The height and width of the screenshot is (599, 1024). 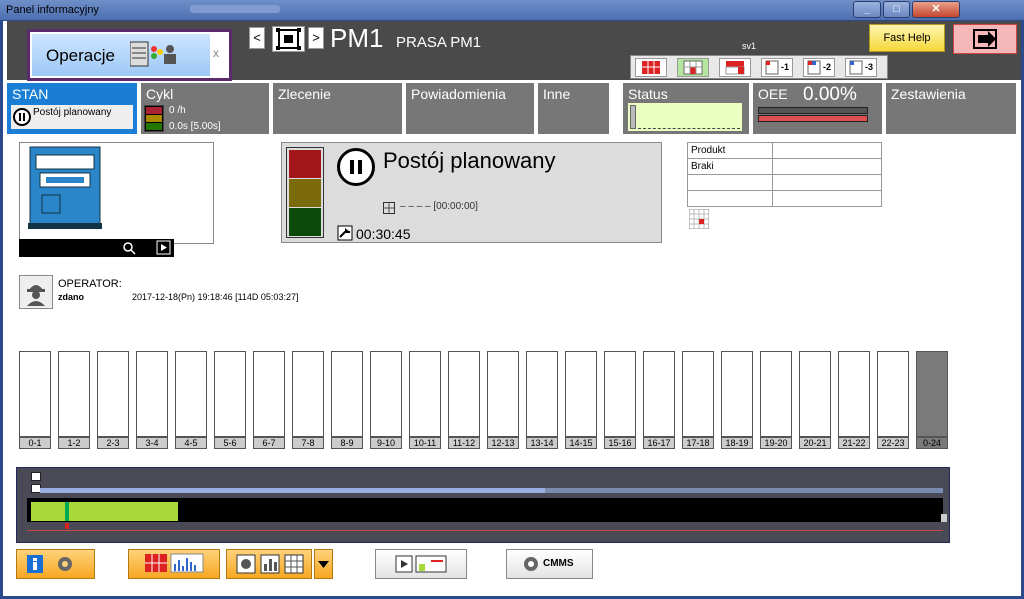 What do you see at coordinates (542, 400) in the screenshot?
I see `hour-bar: 13-14` at bounding box center [542, 400].